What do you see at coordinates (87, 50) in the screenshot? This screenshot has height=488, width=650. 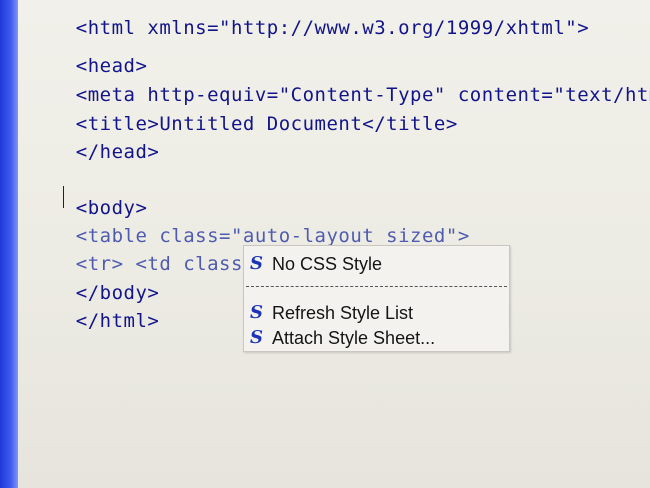 I see `code-line-head-open: <head>` at bounding box center [87, 50].